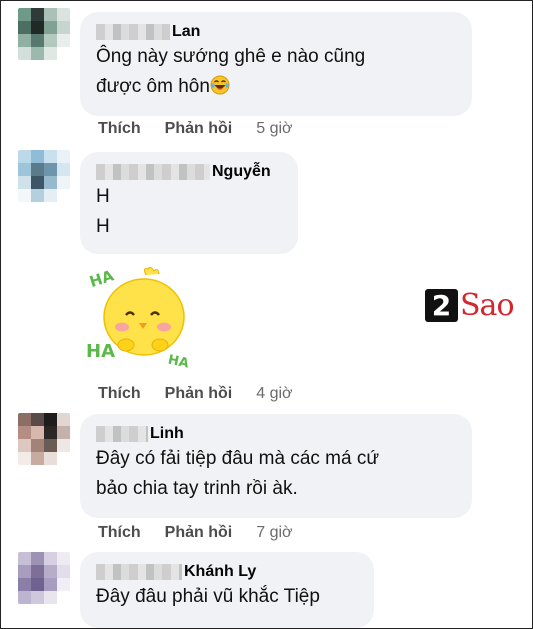 The height and width of the screenshot is (629, 533). Describe the element at coordinates (241, 172) in the screenshot. I see `commenter-name: Nguyễn` at that location.